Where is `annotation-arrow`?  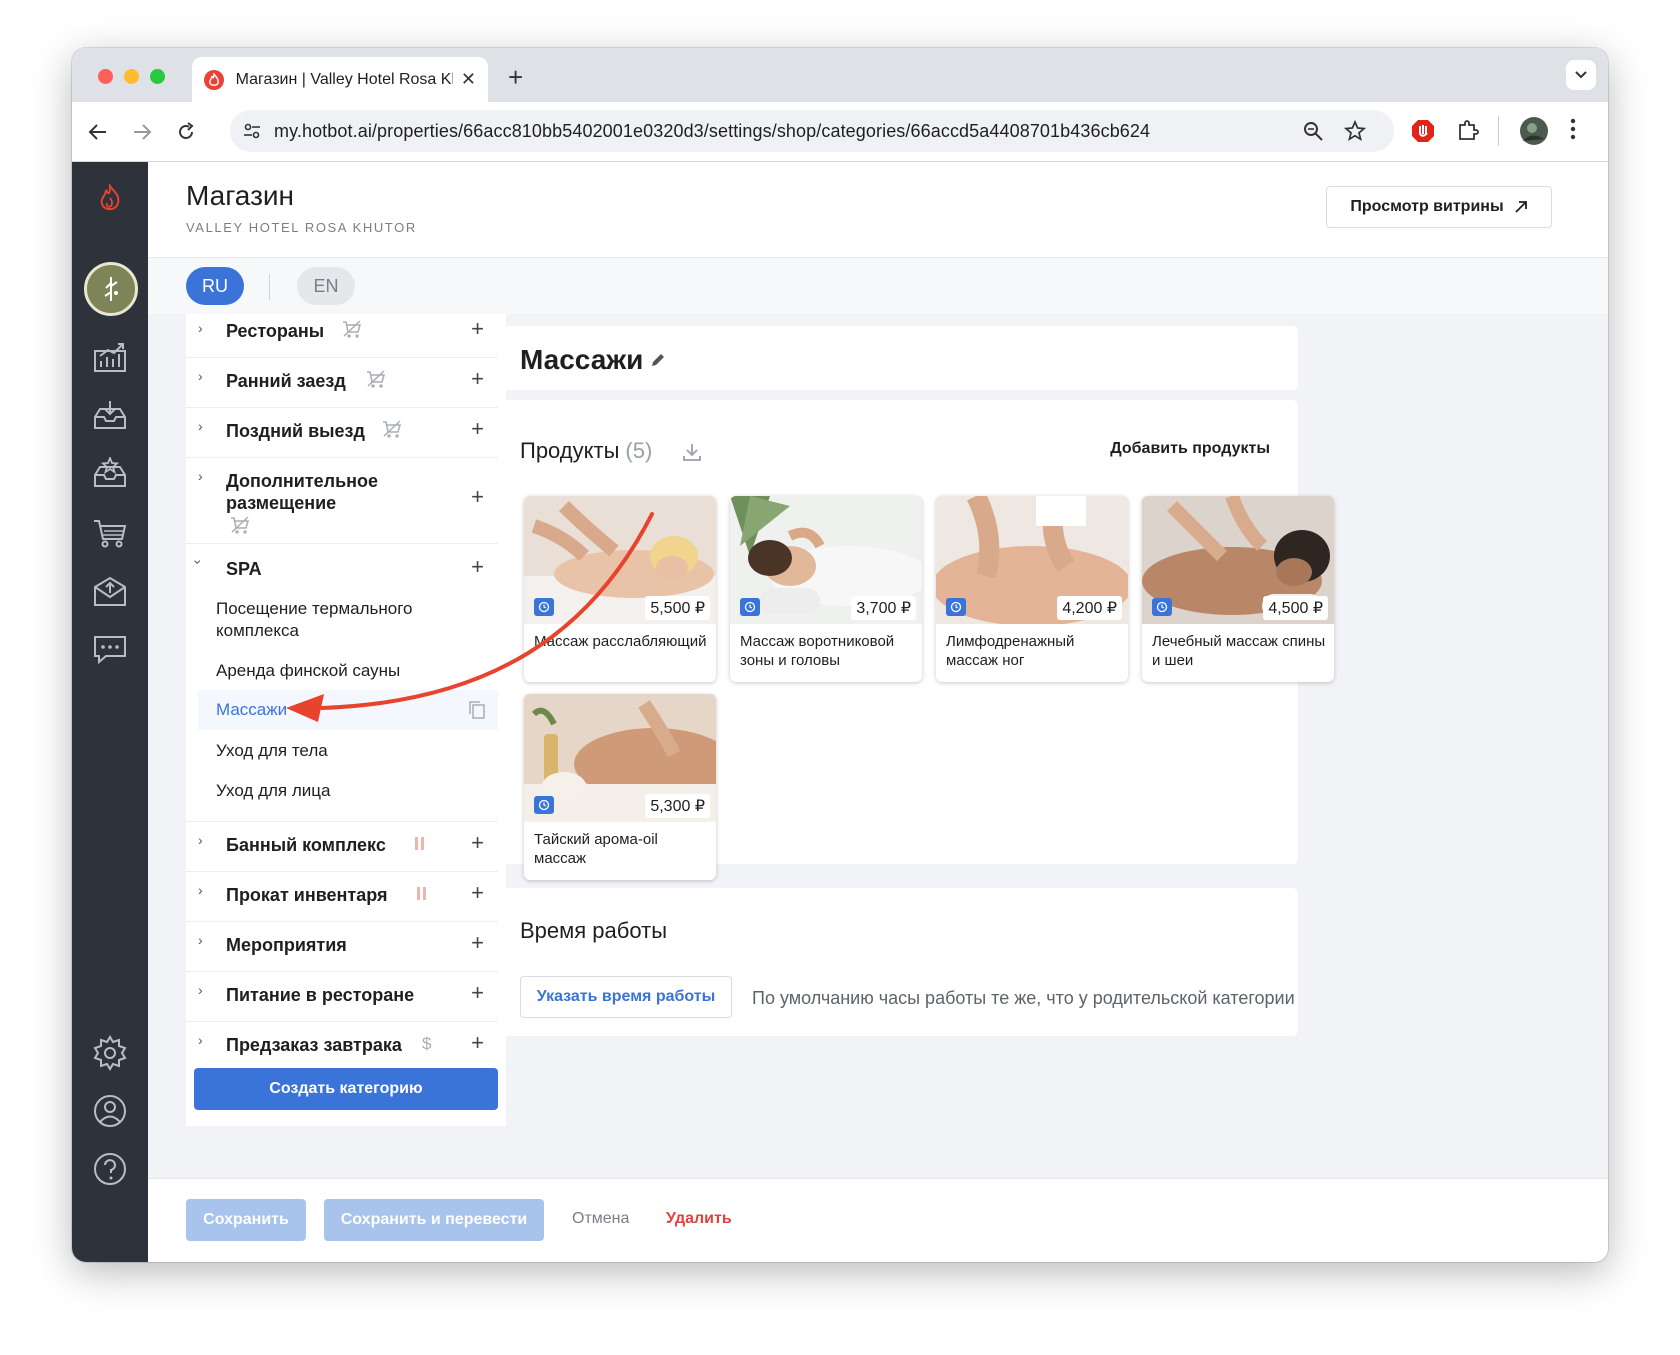 annotation-arrow is located at coordinates (470, 617).